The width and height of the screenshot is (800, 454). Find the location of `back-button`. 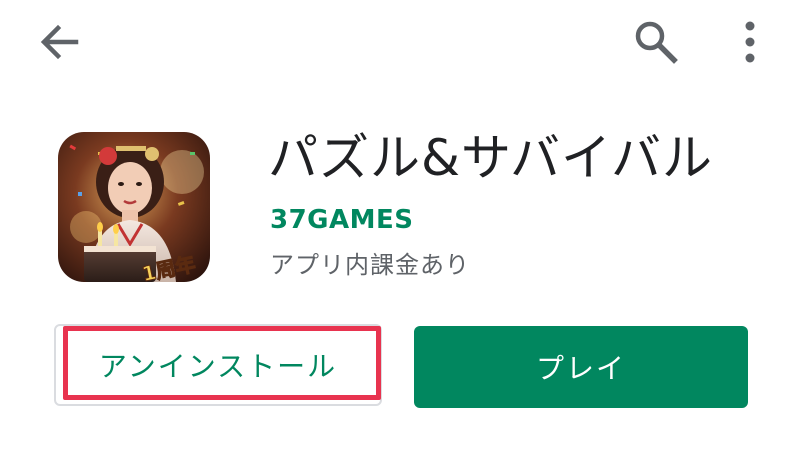

back-button is located at coordinates (60, 42).